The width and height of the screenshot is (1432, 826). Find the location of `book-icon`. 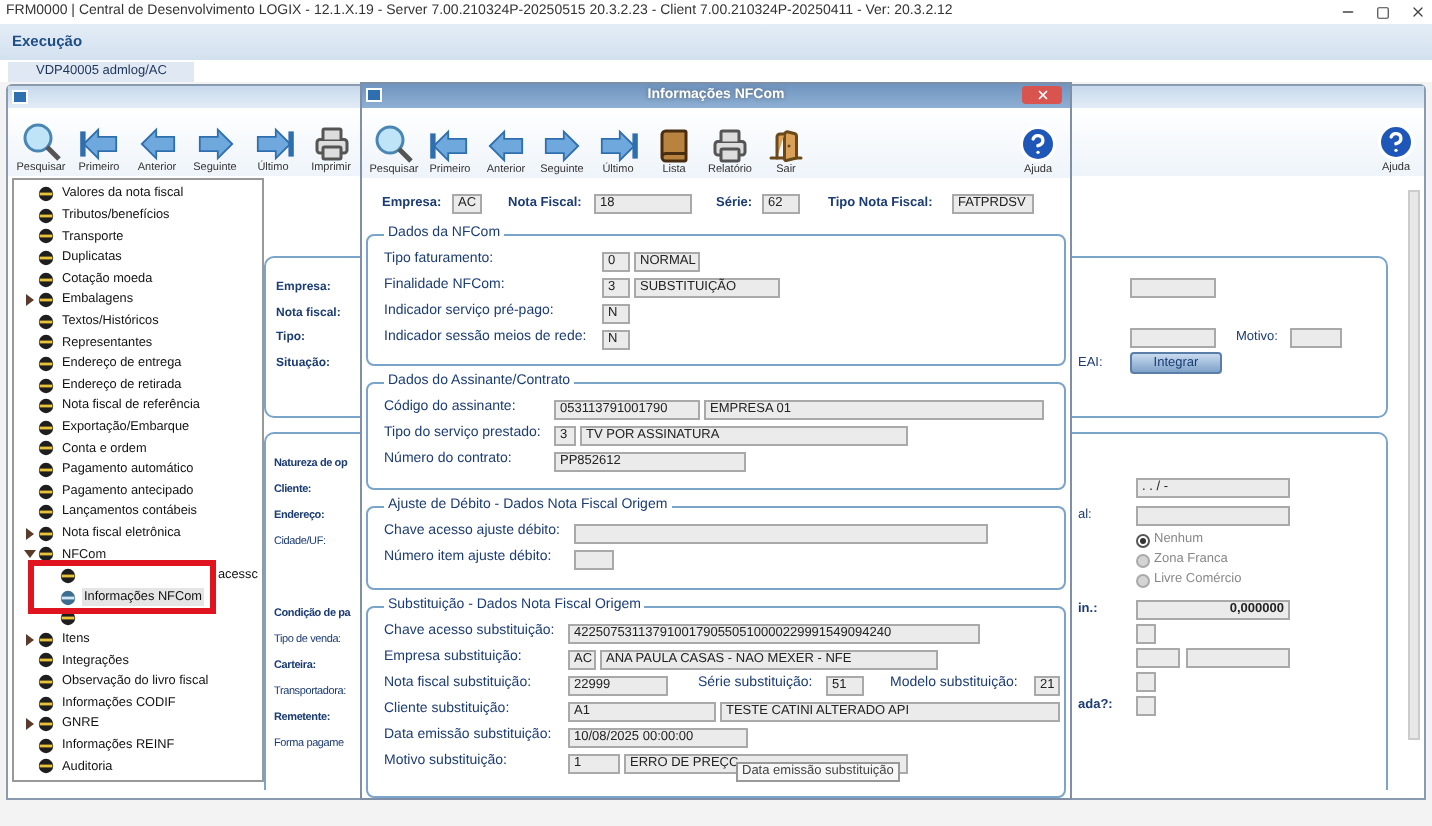

book-icon is located at coordinates (674, 146).